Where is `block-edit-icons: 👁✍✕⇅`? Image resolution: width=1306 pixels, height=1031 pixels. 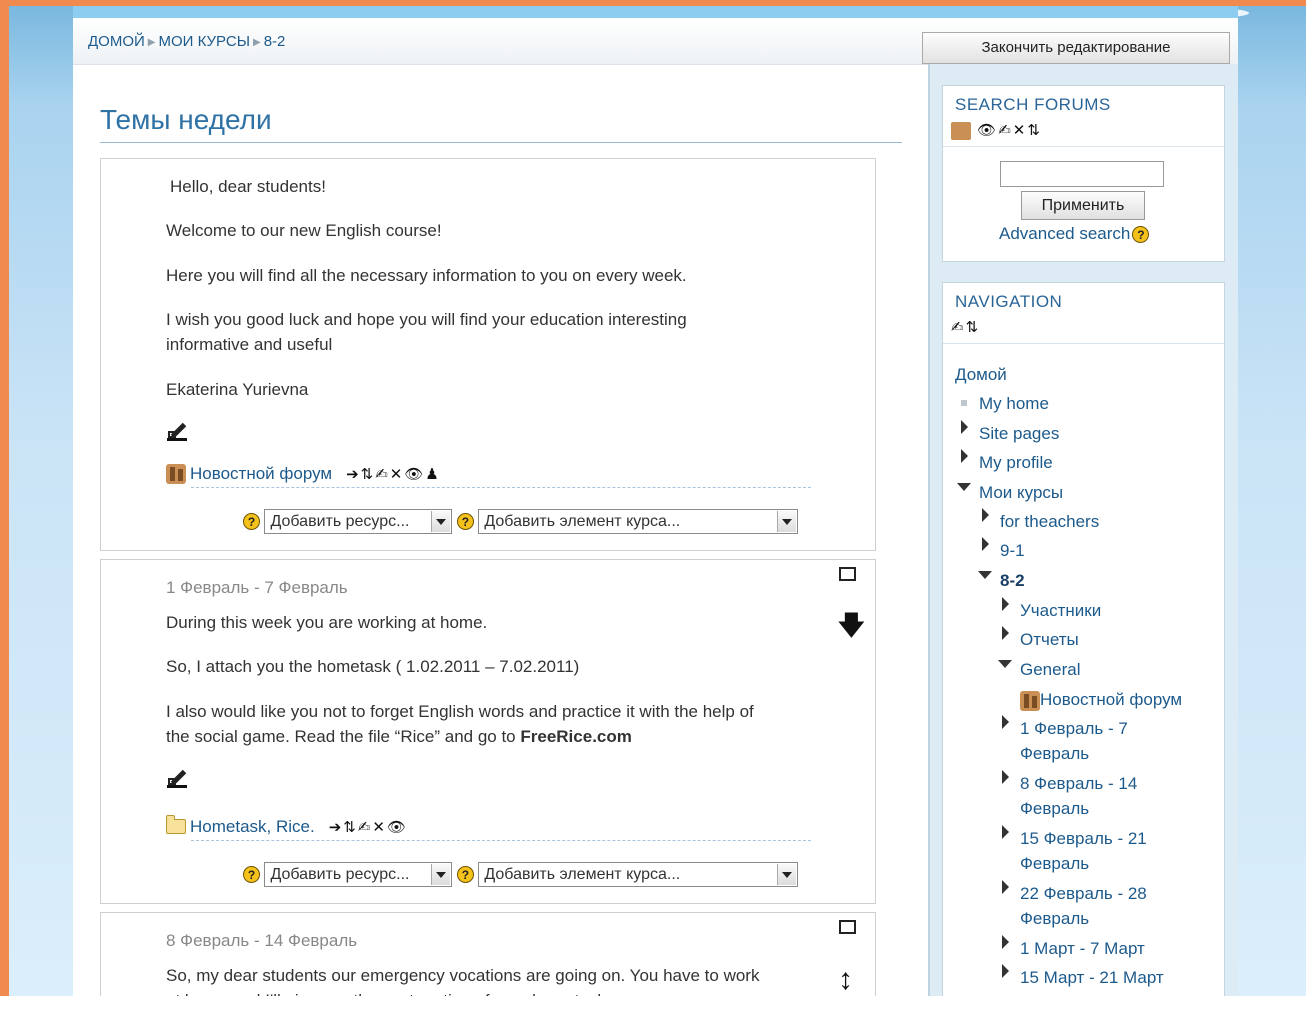 block-edit-icons: 👁✍✕⇅ is located at coordinates (1009, 130).